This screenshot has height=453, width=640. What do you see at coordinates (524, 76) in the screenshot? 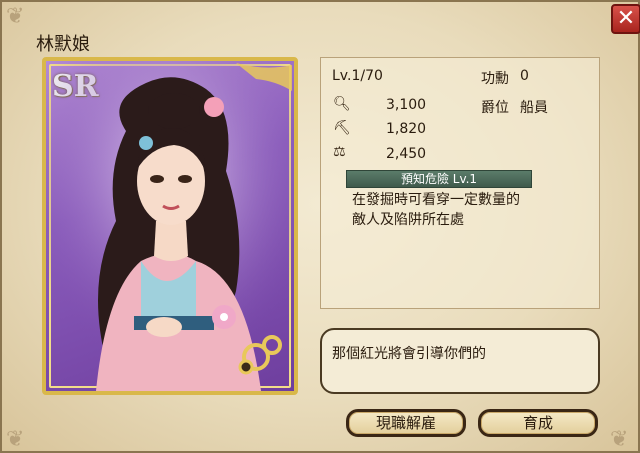
I see `merit-value: 0` at bounding box center [524, 76].